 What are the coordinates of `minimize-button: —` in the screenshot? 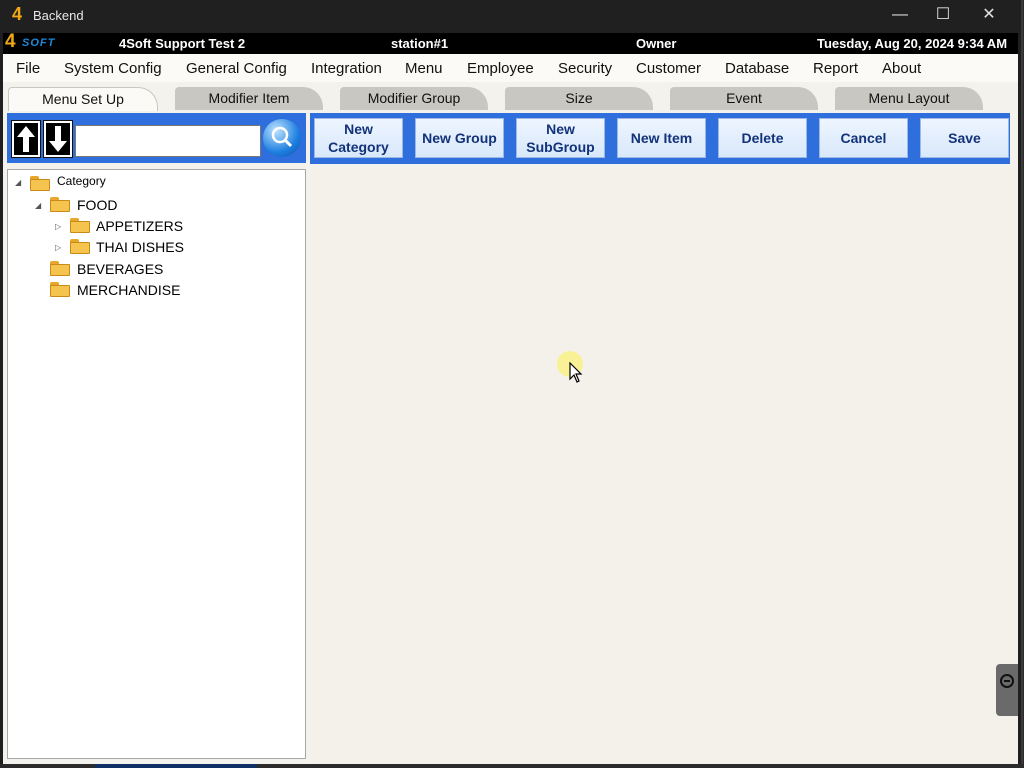 It's located at (900, 15).